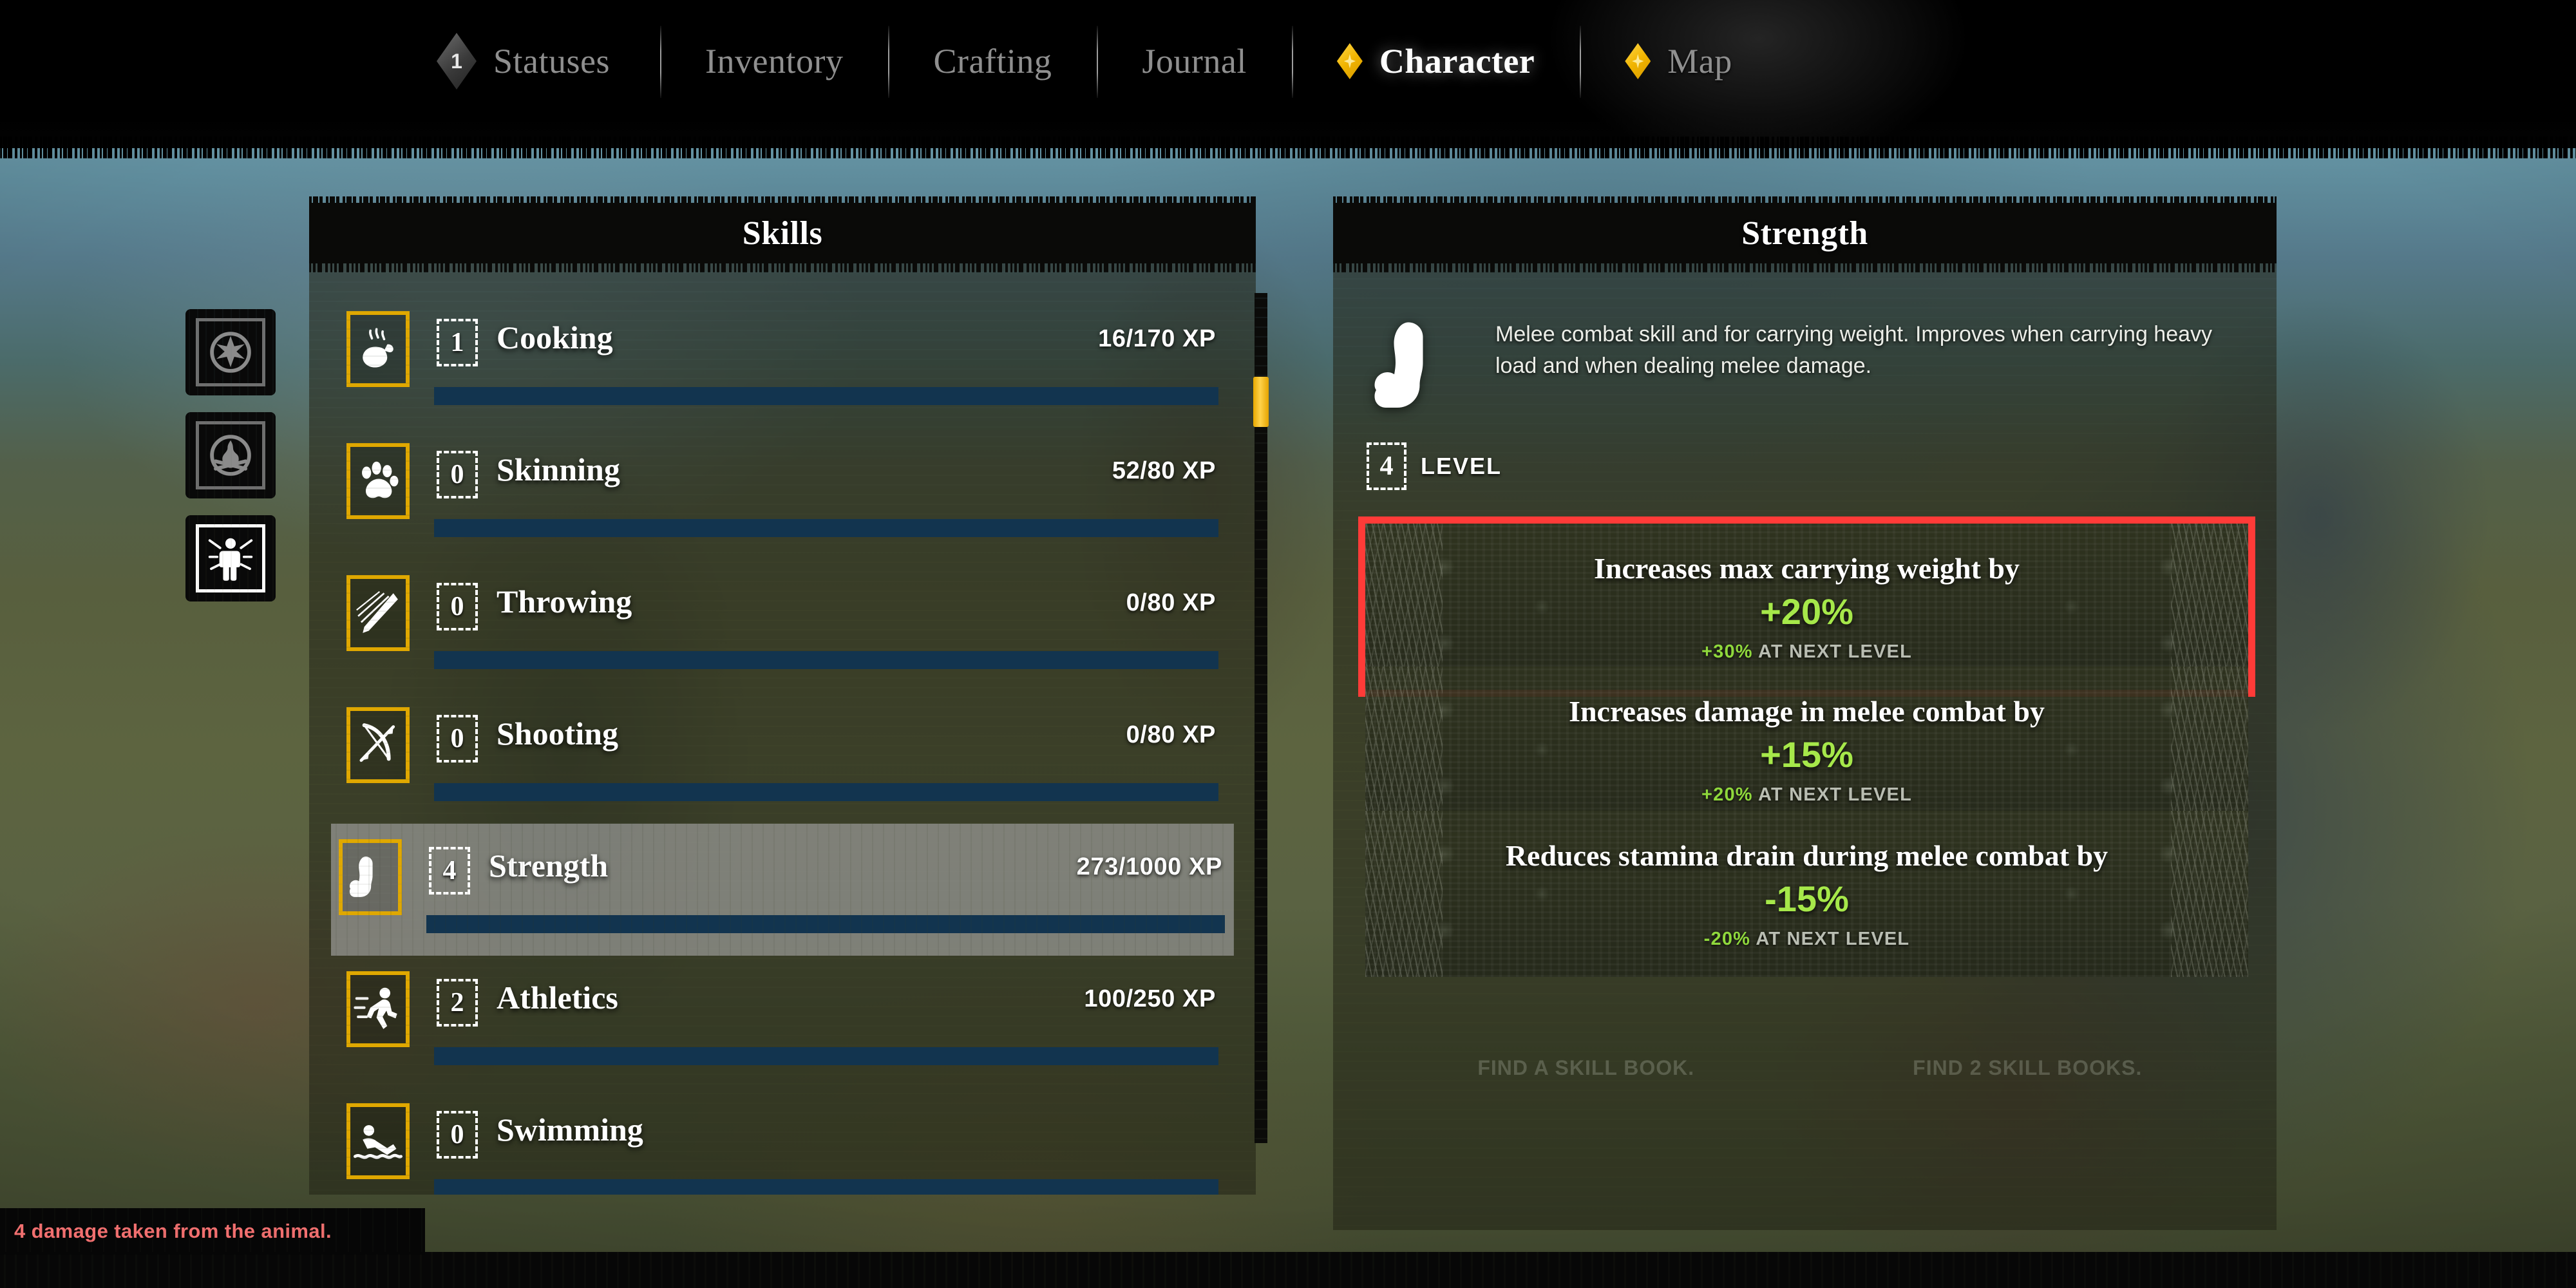 This screenshot has height=1288, width=2576. I want to click on skill-row-shooting: 0 Shooting 0/80 XP, so click(783, 758).